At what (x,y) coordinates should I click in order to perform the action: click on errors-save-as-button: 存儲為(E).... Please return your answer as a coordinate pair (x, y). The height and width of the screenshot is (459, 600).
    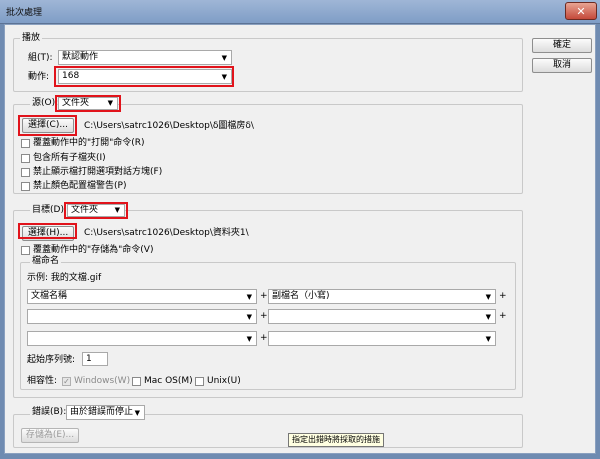
    Looking at the image, I should click on (50, 435).